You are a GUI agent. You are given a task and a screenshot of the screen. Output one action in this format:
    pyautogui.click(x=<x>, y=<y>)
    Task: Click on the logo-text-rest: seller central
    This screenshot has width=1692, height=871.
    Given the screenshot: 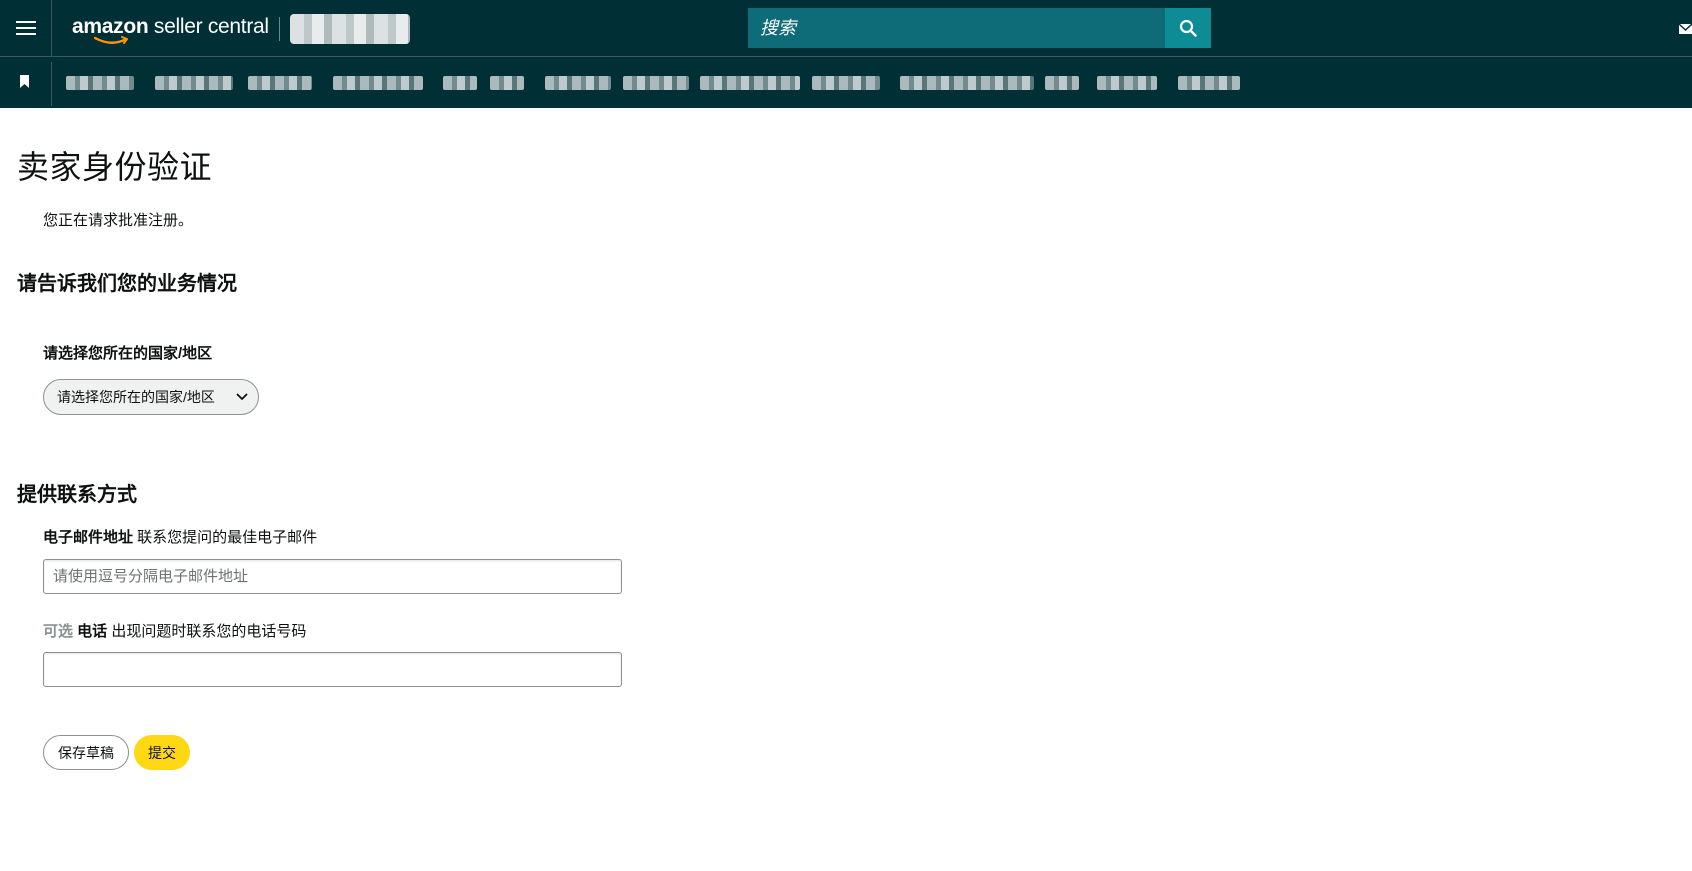 What is the action you would take?
    pyautogui.click(x=208, y=26)
    